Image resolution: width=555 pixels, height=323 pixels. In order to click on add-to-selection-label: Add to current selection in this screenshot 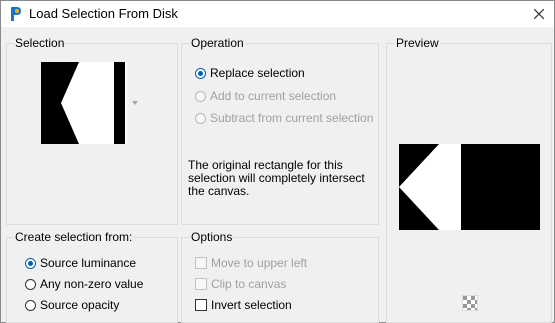, I will do `click(273, 96)`.